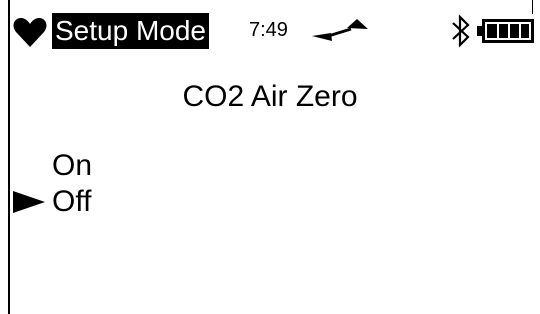 The image size is (540, 314). What do you see at coordinates (72, 202) in the screenshot?
I see `option-off: Off` at bounding box center [72, 202].